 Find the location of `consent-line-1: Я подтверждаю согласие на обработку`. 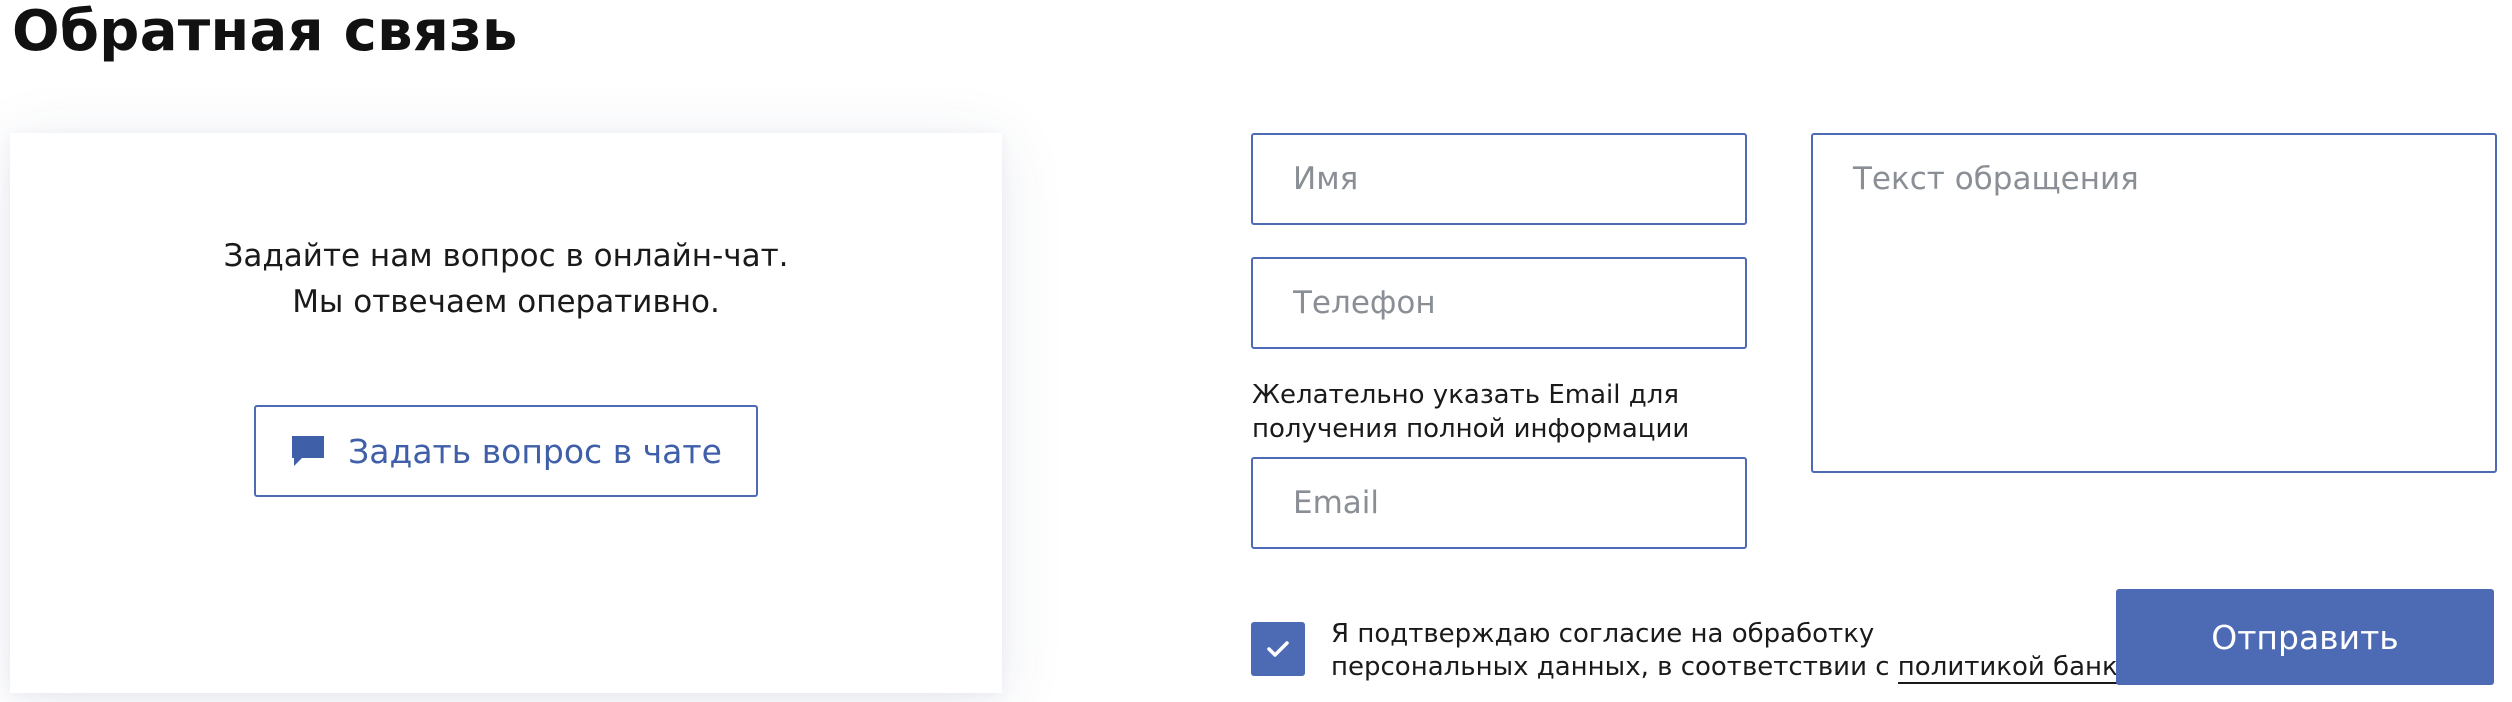

consent-line-1: Я подтверждаю согласие на обработку is located at coordinates (1603, 634).